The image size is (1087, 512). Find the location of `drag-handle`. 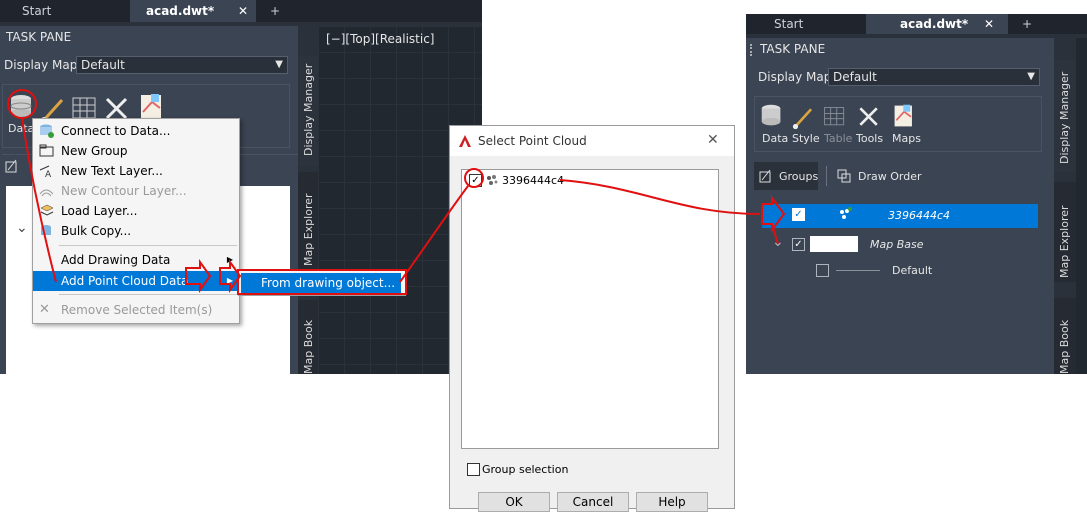

drag-handle is located at coordinates (752, 50).